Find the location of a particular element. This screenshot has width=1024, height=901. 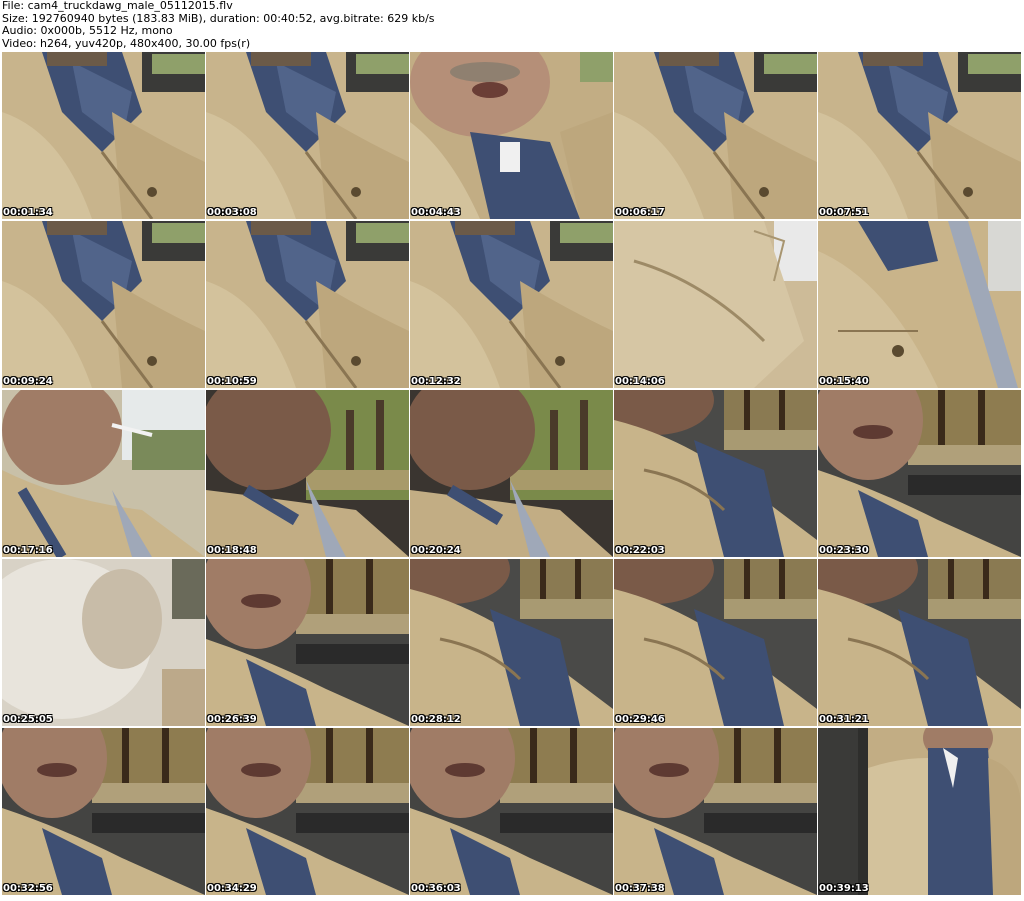

video-thumbnail: 00:32:56 is located at coordinates (103, 811).